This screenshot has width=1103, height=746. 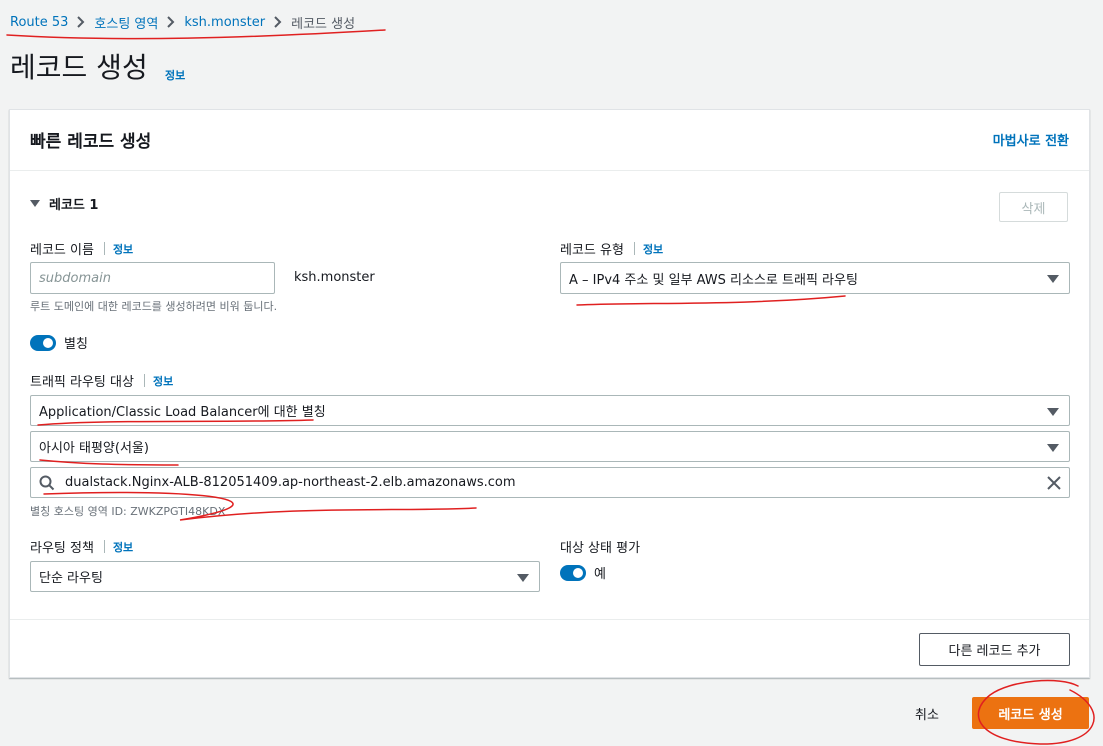 I want to click on delete-button: 삭제, so click(x=1033, y=207).